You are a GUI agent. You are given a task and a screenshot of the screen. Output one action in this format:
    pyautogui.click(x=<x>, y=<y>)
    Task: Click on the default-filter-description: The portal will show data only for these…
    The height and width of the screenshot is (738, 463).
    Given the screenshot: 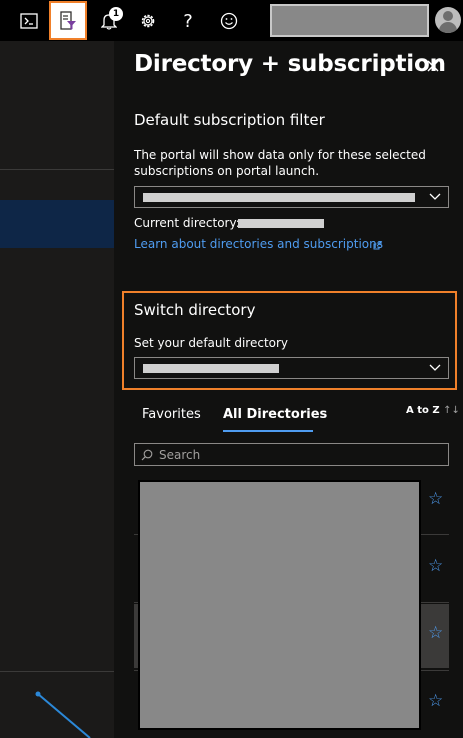 What is the action you would take?
    pyautogui.click(x=280, y=163)
    